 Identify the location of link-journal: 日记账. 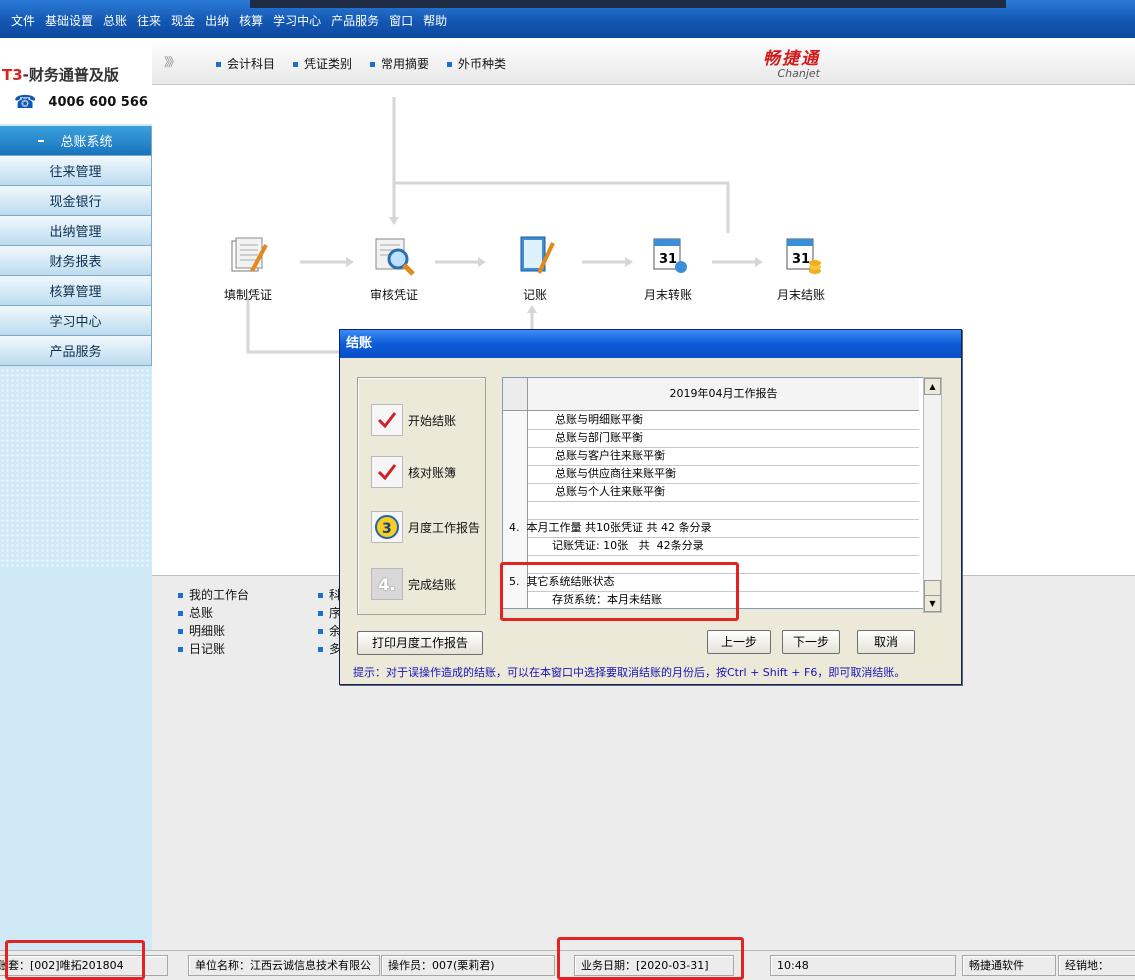
(201, 648).